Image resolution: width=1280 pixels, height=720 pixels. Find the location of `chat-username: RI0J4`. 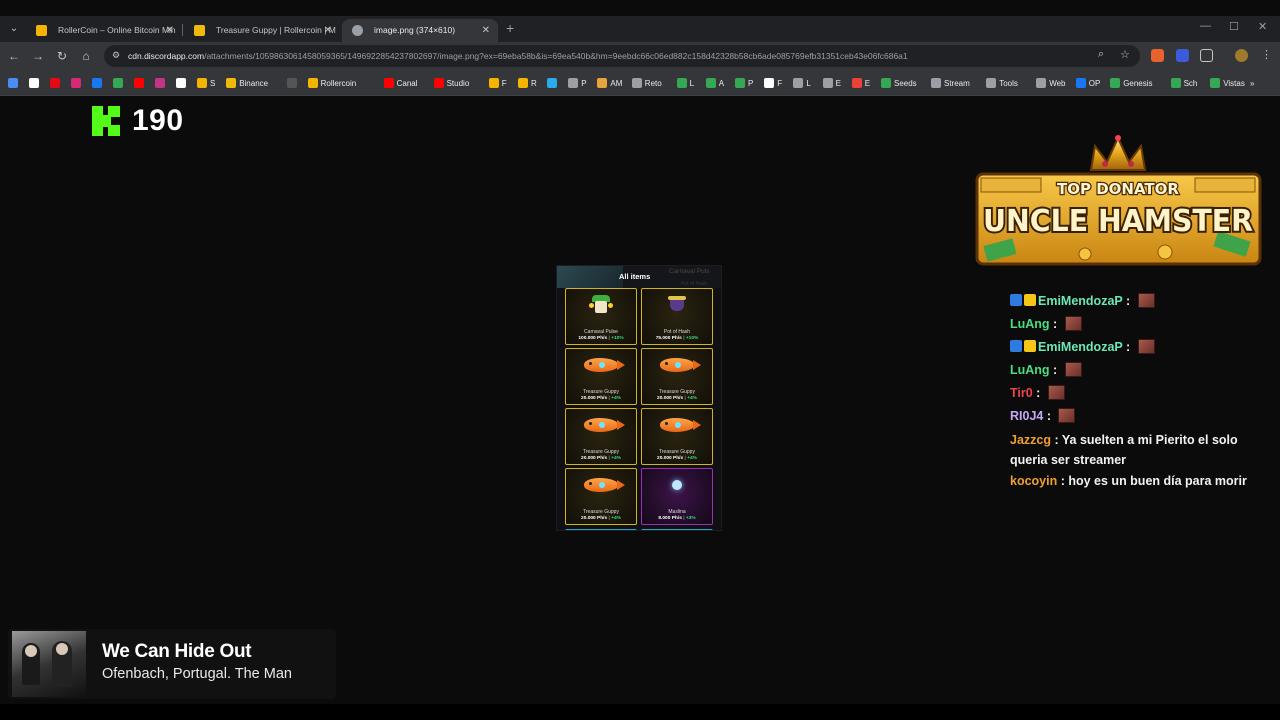

chat-username: RI0J4 is located at coordinates (1026, 416).